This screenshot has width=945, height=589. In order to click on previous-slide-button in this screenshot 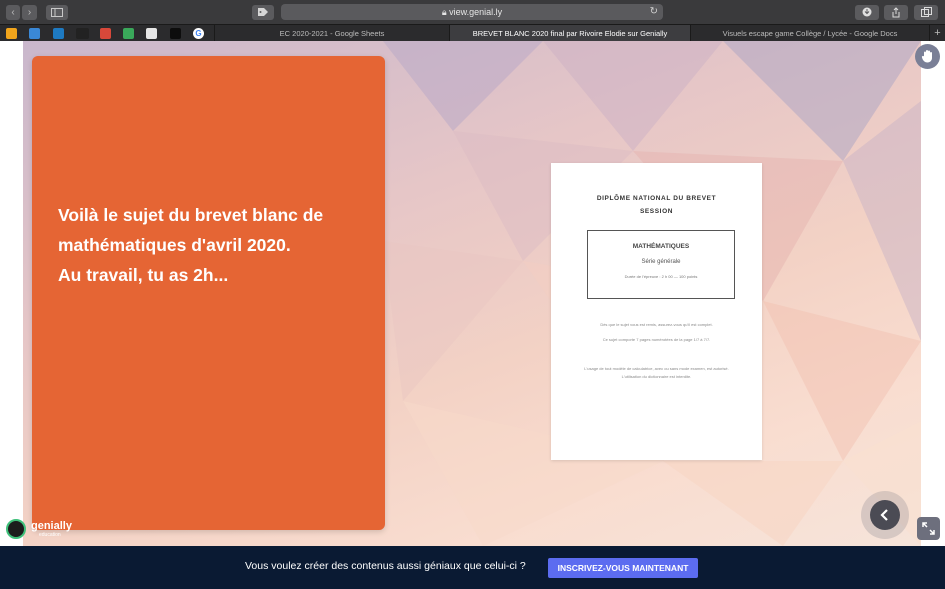, I will do `click(885, 515)`.